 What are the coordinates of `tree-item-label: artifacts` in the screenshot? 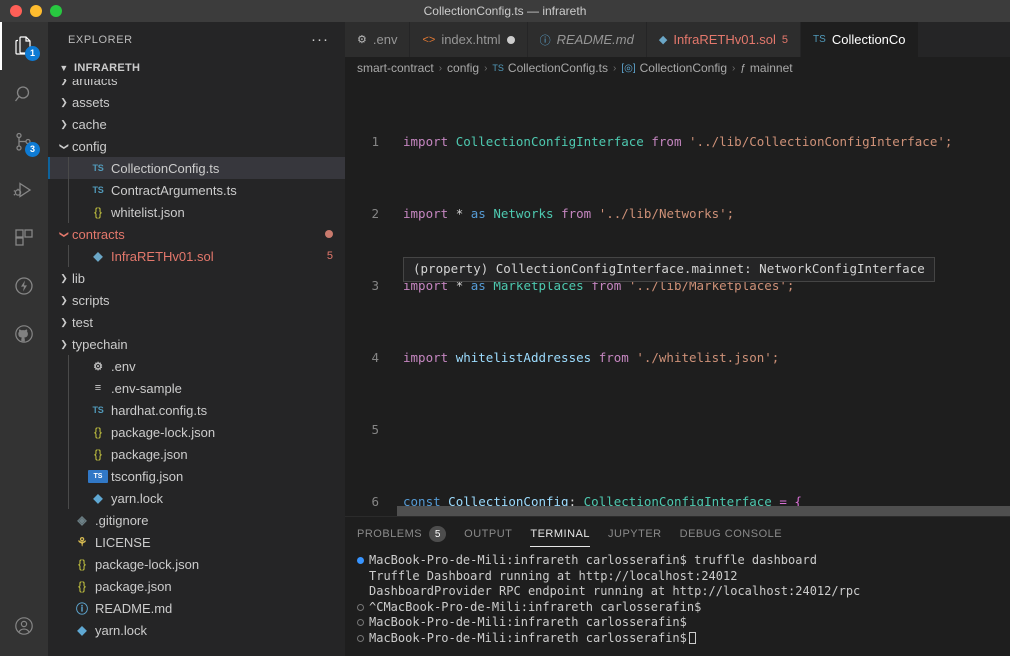 It's located at (95, 83).